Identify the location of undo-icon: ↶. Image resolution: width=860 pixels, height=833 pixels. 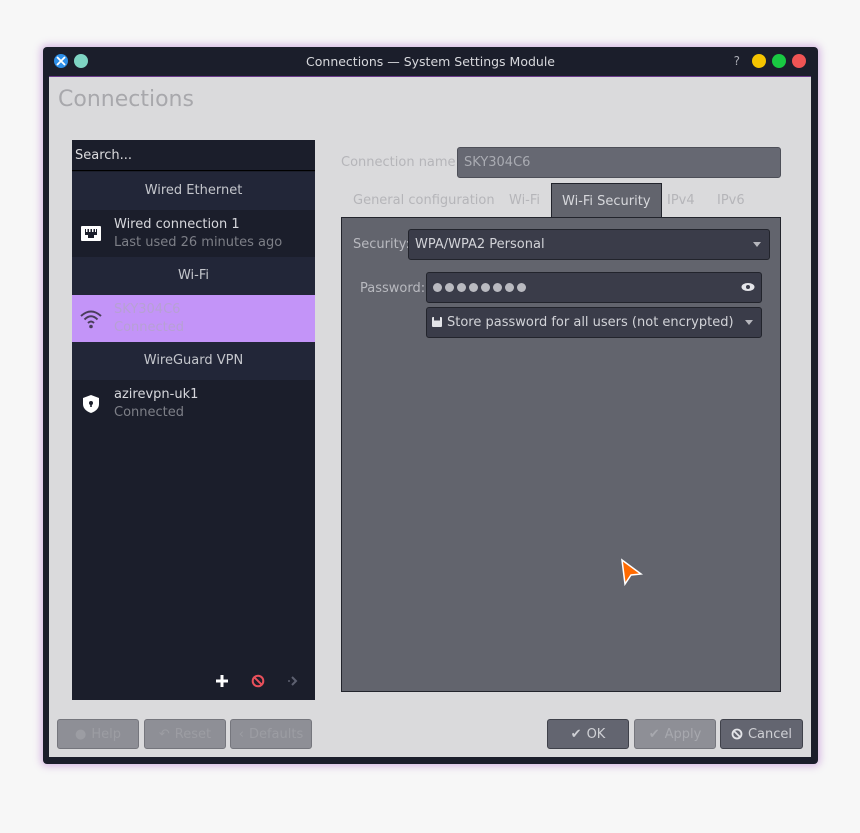
(164, 734).